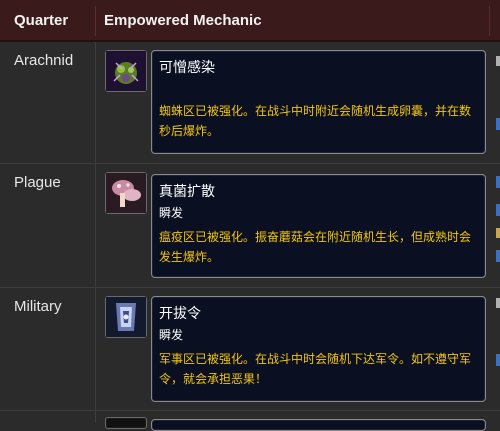  What do you see at coordinates (187, 68) in the screenshot?
I see `spell-name: 可憎感染` at bounding box center [187, 68].